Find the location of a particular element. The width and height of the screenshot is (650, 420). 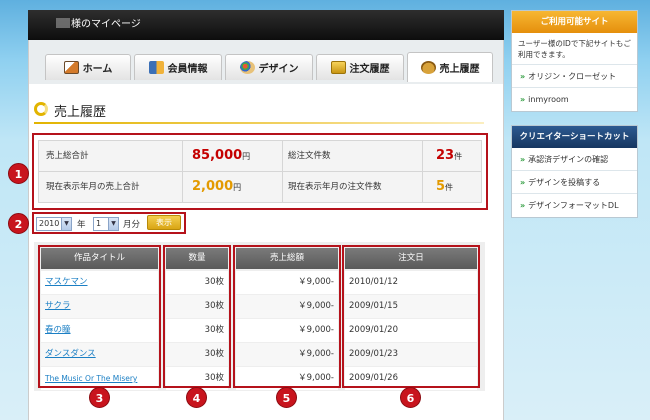

tab-design: デザイン is located at coordinates (269, 67).